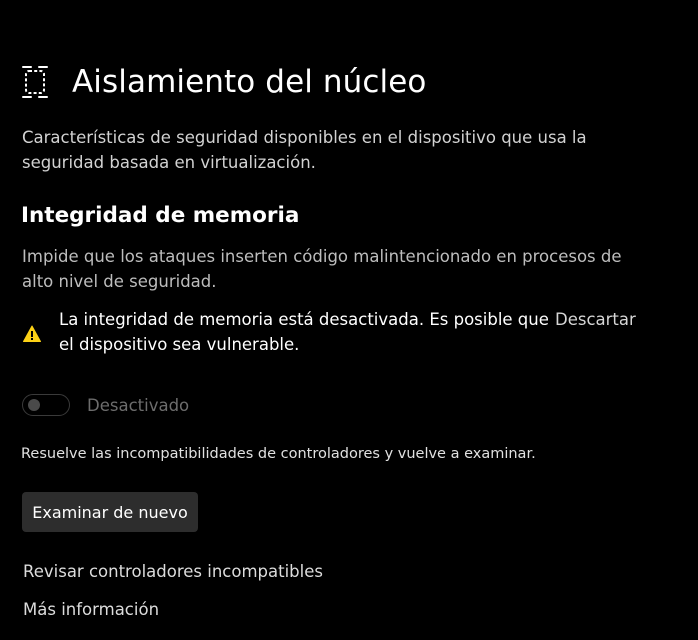 This screenshot has height=640, width=698. I want to click on memory-integrity-heading: Integridad de memoria, so click(160, 215).